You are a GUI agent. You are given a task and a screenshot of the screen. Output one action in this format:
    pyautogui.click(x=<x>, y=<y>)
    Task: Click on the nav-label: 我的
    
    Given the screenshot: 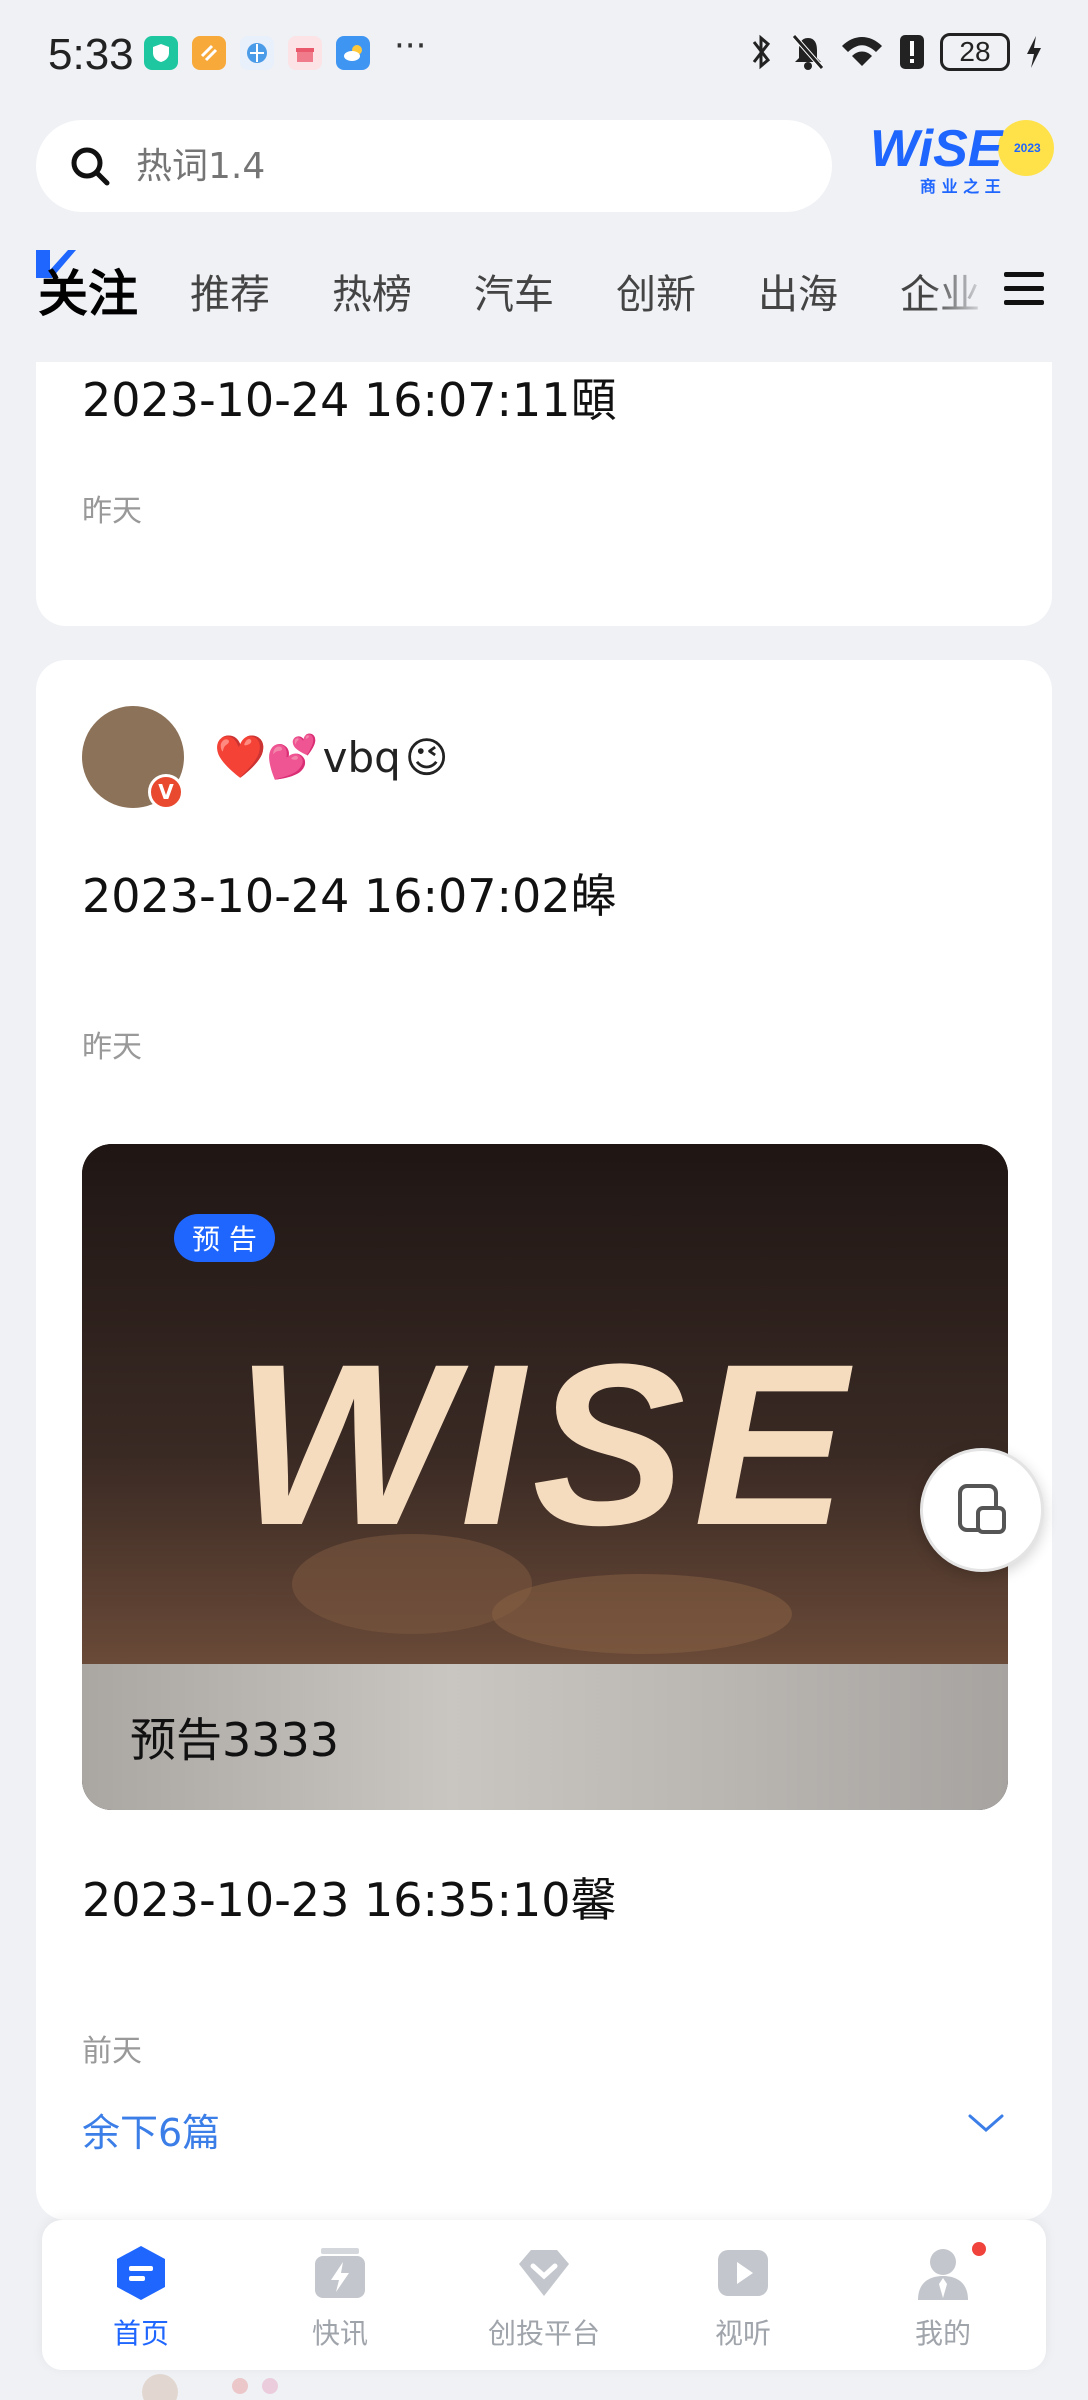 What is the action you would take?
    pyautogui.click(x=942, y=2333)
    